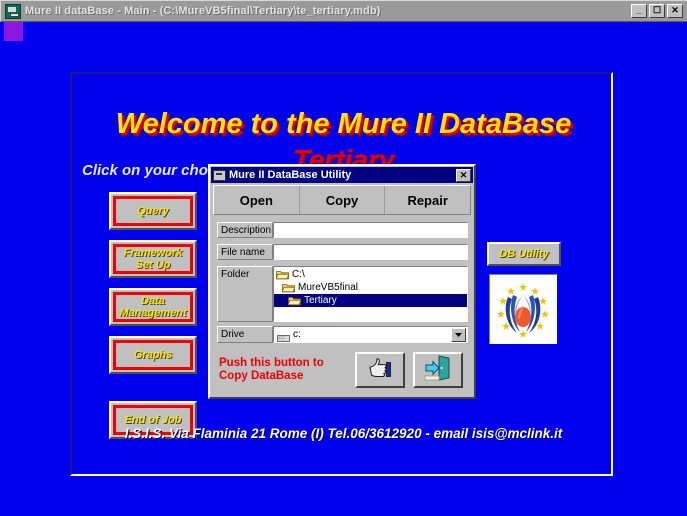 The width and height of the screenshot is (687, 516). I want to click on maximize-button: ☐, so click(657, 11).